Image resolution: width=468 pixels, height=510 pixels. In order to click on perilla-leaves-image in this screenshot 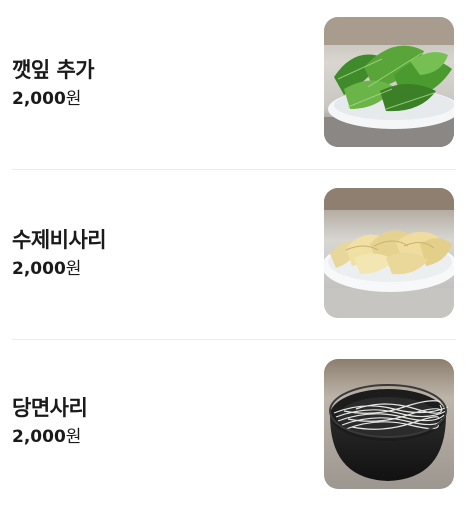, I will do `click(389, 82)`.